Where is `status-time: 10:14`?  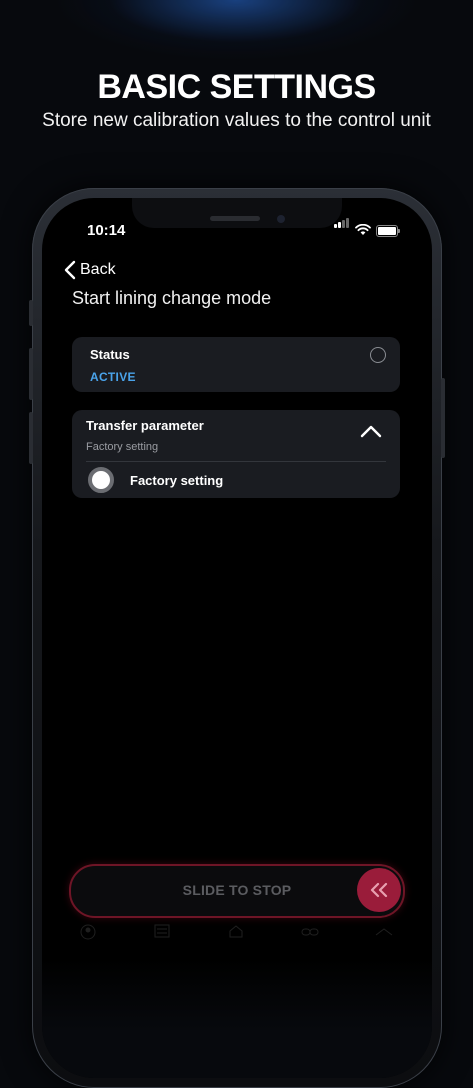
status-time: 10:14 is located at coordinates (106, 230).